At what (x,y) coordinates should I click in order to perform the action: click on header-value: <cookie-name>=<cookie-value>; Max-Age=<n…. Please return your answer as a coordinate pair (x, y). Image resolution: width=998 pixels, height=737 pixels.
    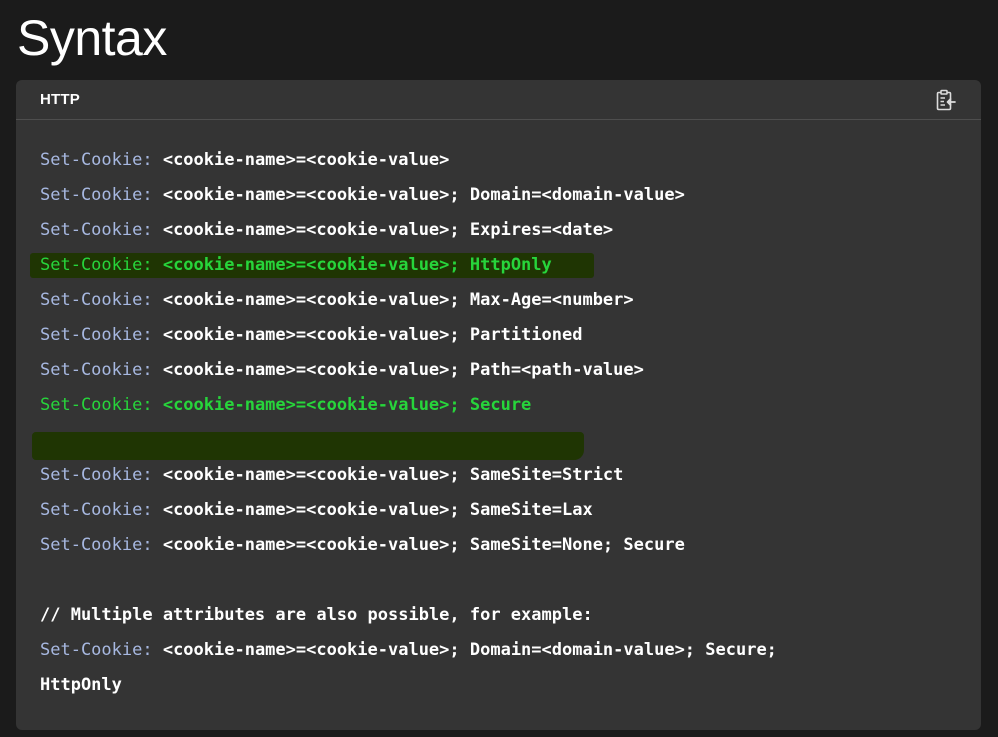
    Looking at the image, I should click on (393, 300).